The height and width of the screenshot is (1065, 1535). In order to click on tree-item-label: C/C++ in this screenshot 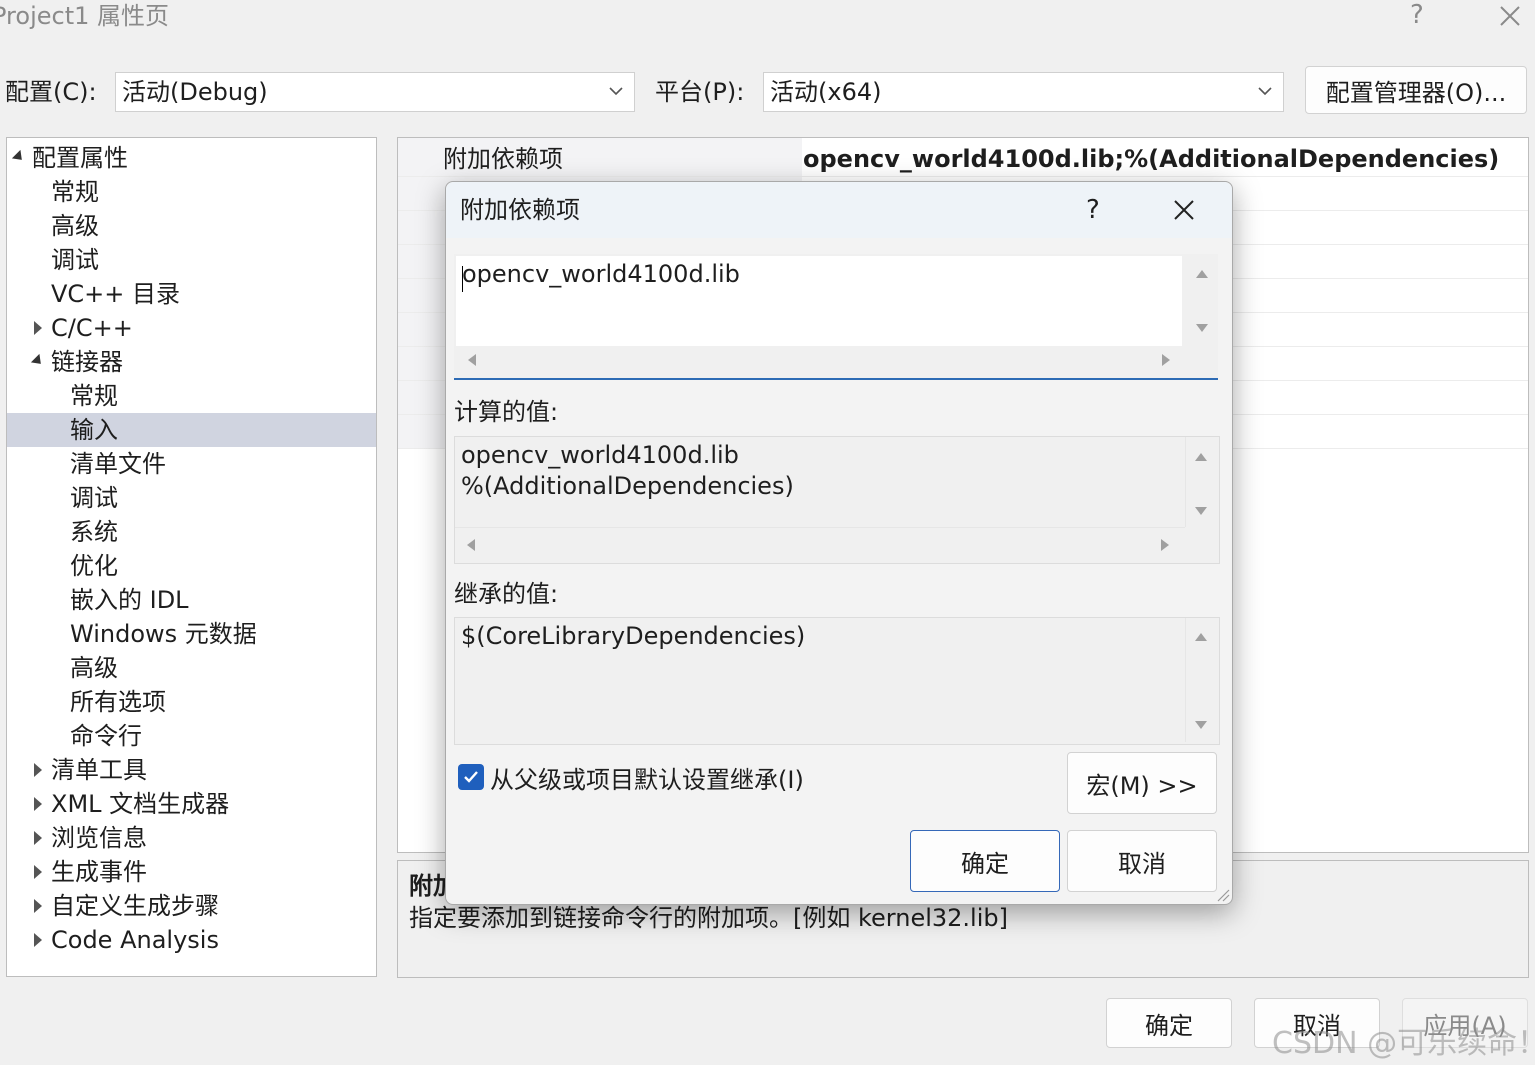, I will do `click(92, 328)`.